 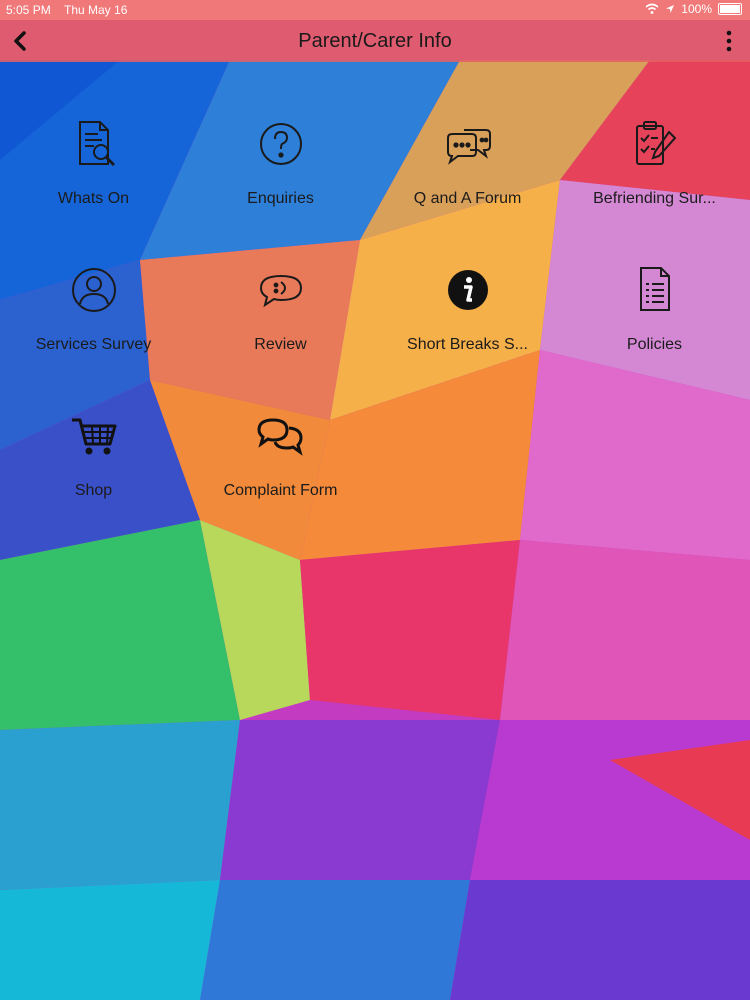 I want to click on tile-q-and-a-forum: Q and A Forum, so click(x=467, y=165).